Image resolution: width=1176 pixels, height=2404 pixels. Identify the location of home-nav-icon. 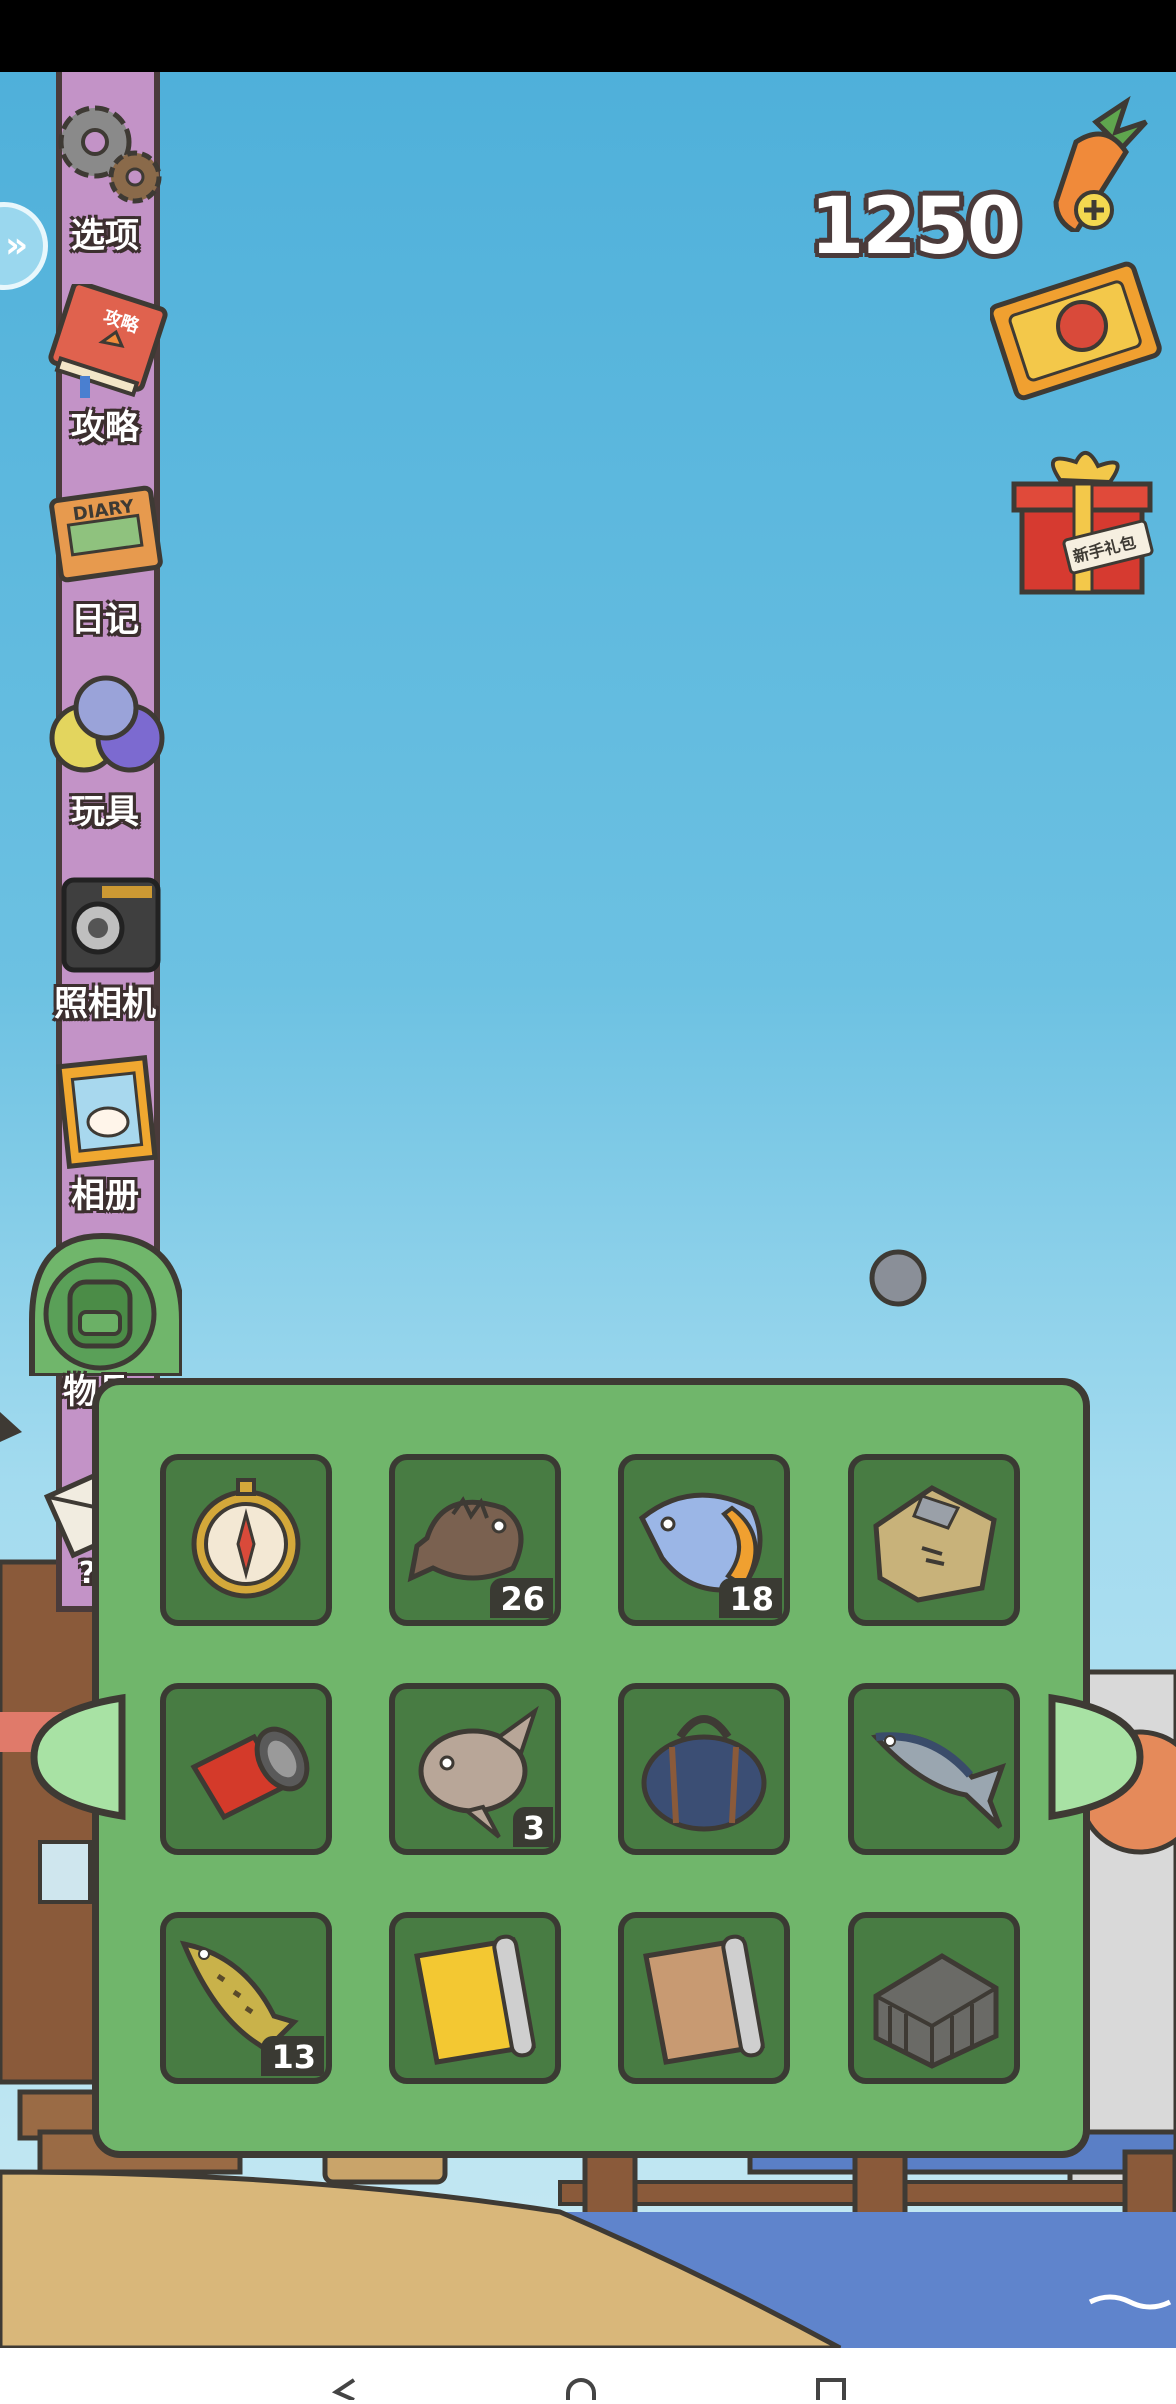
(581, 2389).